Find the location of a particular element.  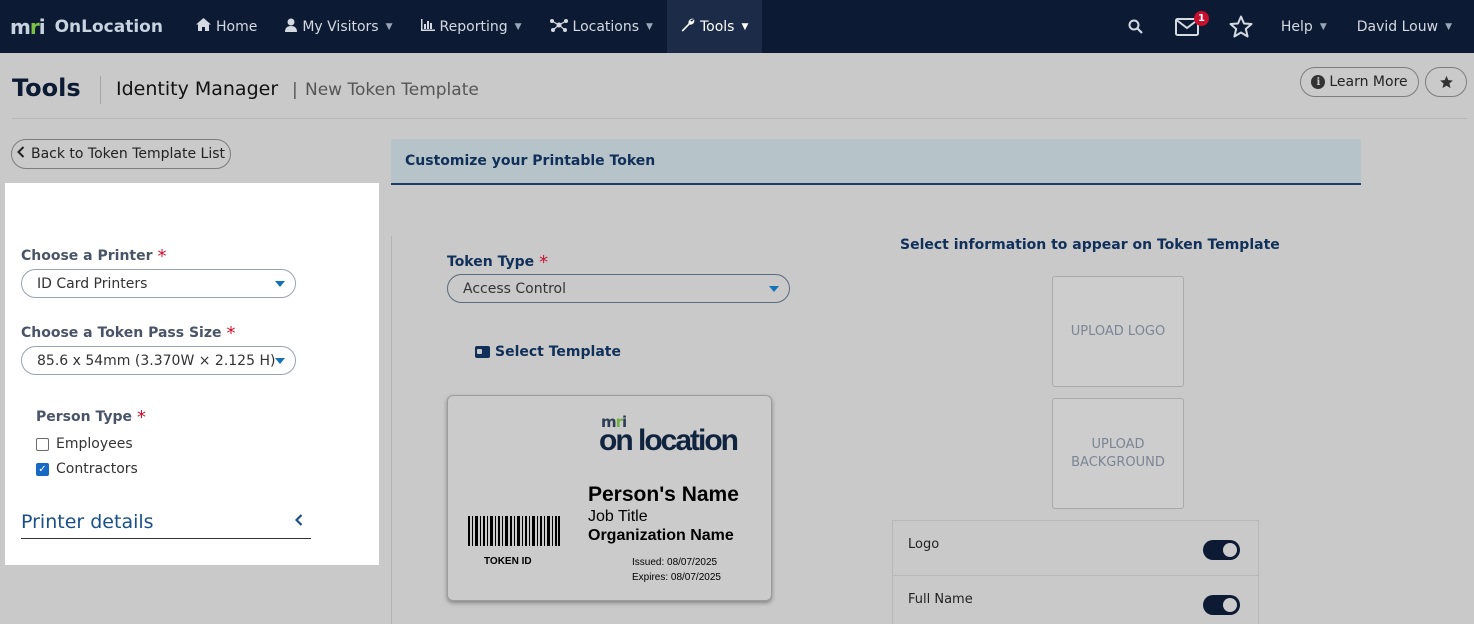

upload-background-button: UPLOAD BACKGROUND is located at coordinates (1118, 453).